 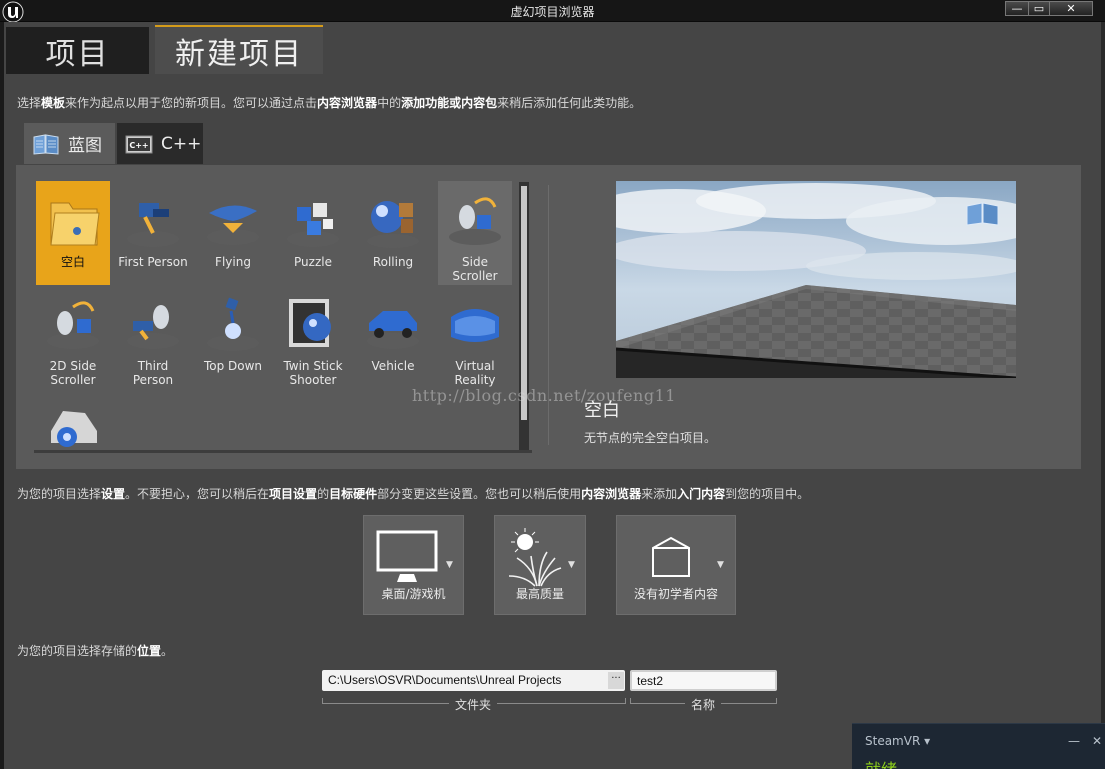 I want to click on window-title: 虚幻项目浏览器, so click(x=552, y=12).